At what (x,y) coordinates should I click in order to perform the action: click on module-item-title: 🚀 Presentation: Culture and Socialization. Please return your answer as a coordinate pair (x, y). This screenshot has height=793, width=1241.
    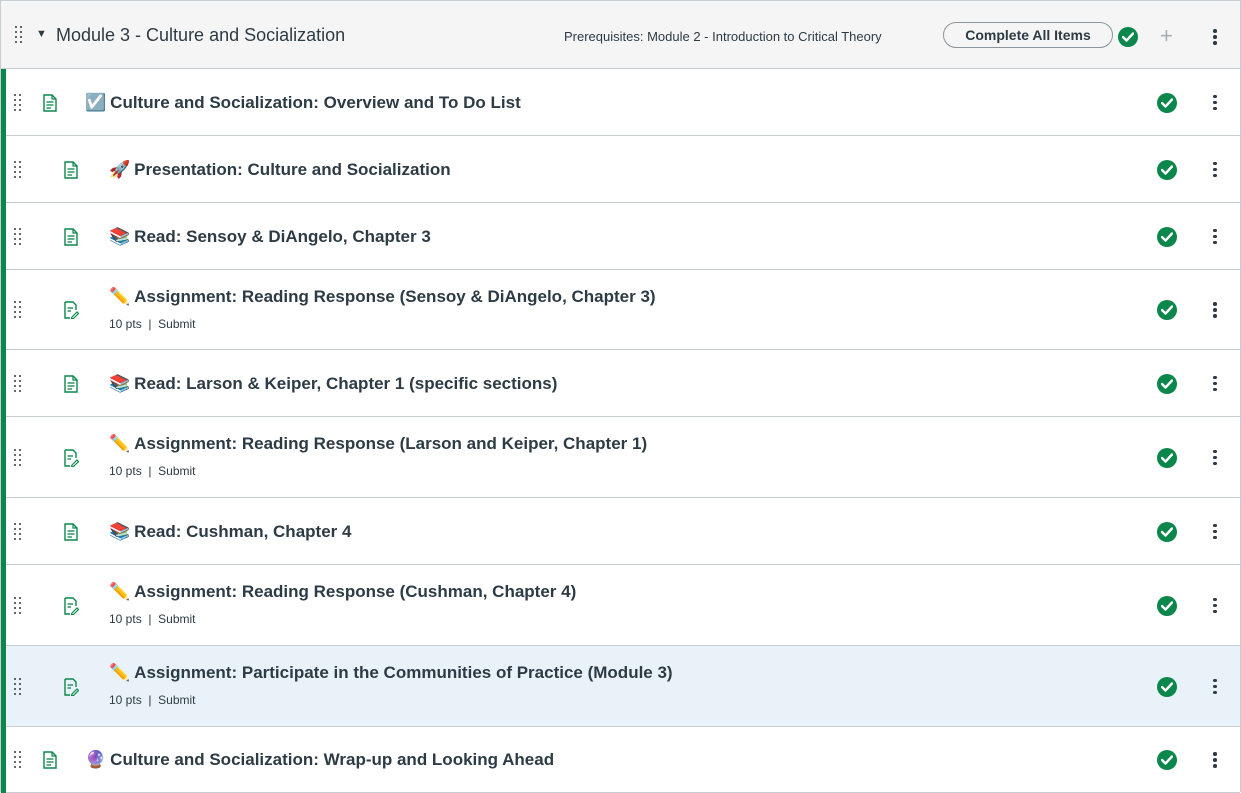
    Looking at the image, I should click on (280, 170).